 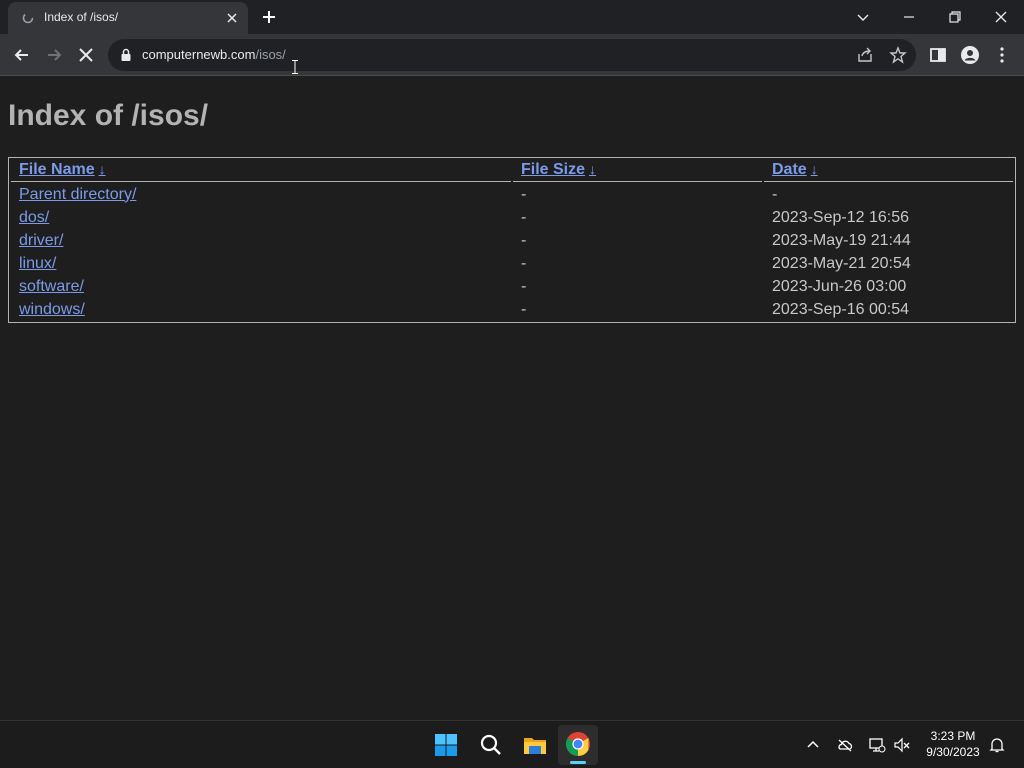 What do you see at coordinates (28, 18) in the screenshot?
I see `loading-icon` at bounding box center [28, 18].